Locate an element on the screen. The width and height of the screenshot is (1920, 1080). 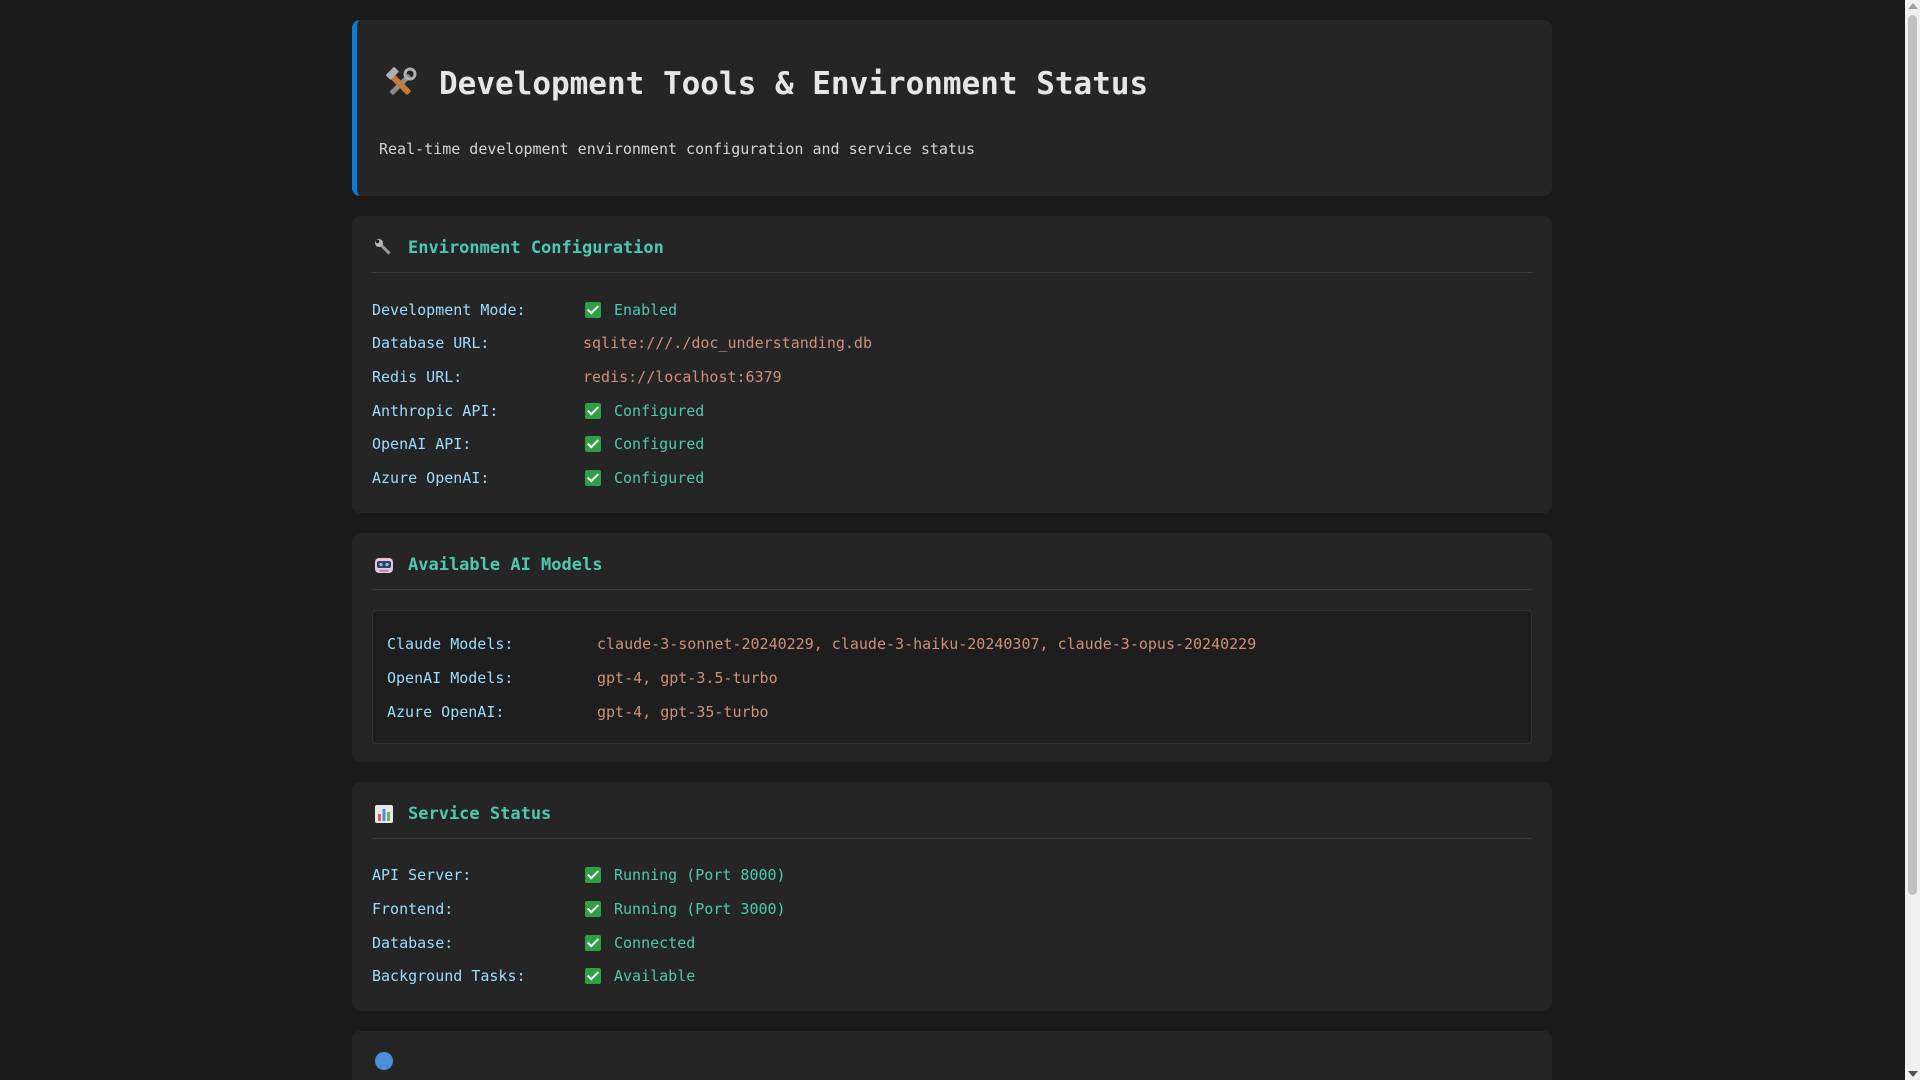
robot-icon is located at coordinates (384, 565).